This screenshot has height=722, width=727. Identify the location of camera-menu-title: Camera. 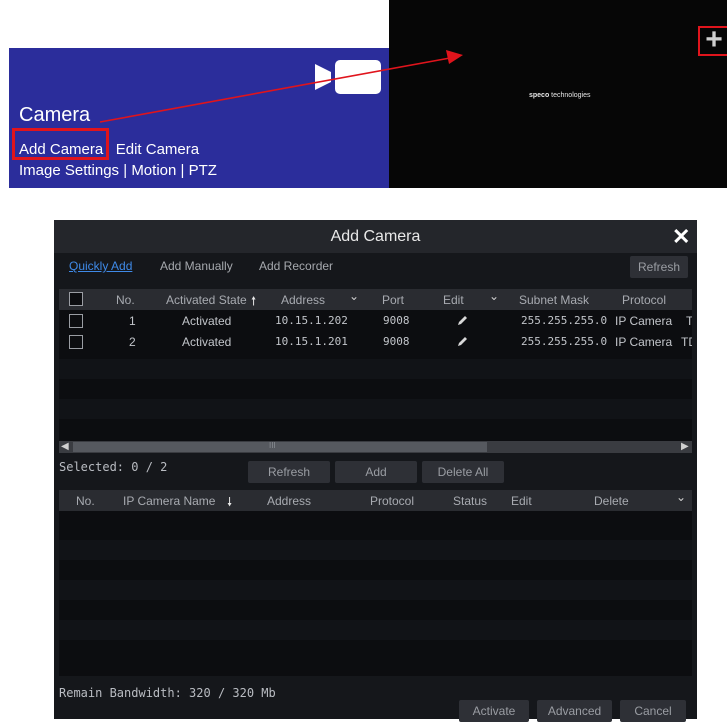
(55, 115).